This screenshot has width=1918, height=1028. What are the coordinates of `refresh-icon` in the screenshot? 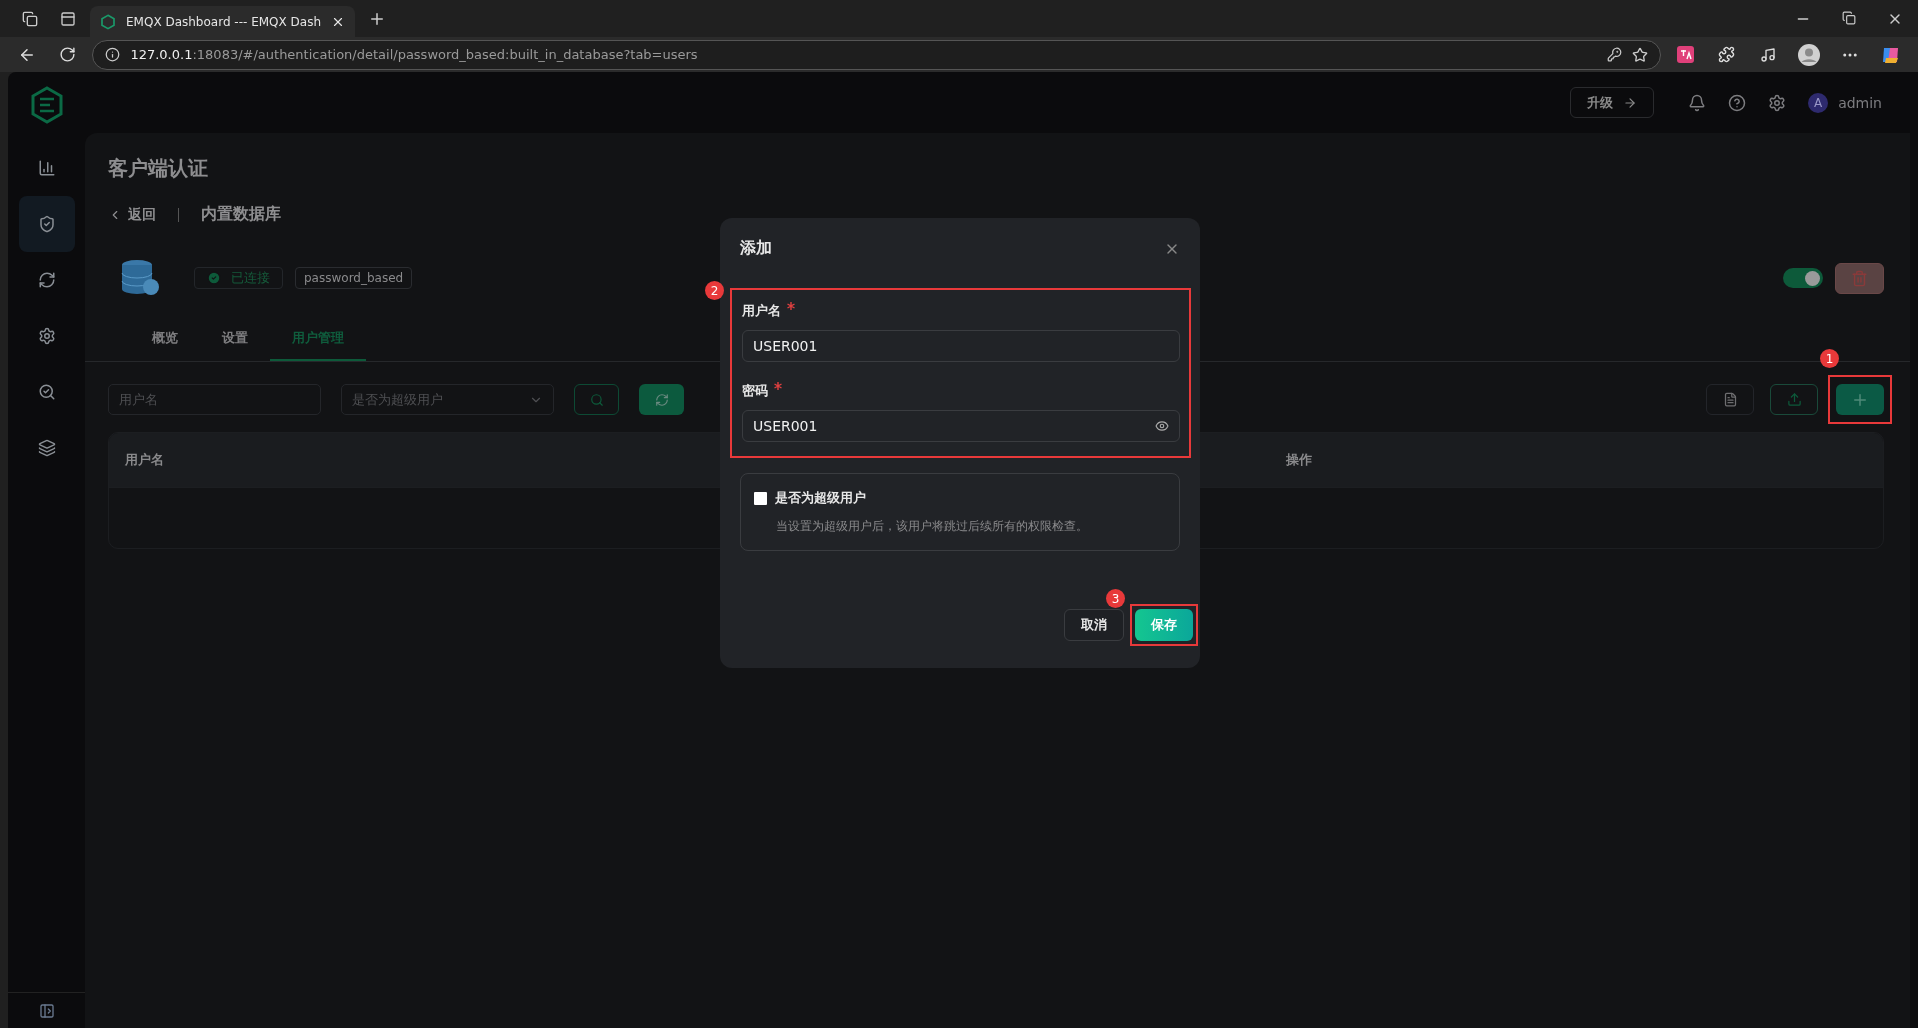 It's located at (661, 399).